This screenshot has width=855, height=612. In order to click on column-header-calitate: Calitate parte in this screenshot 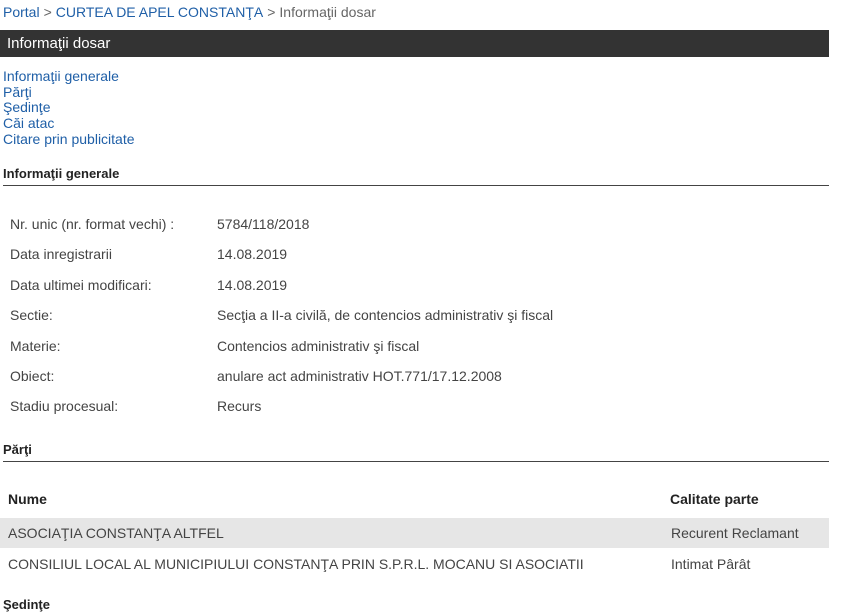, I will do `click(714, 499)`.